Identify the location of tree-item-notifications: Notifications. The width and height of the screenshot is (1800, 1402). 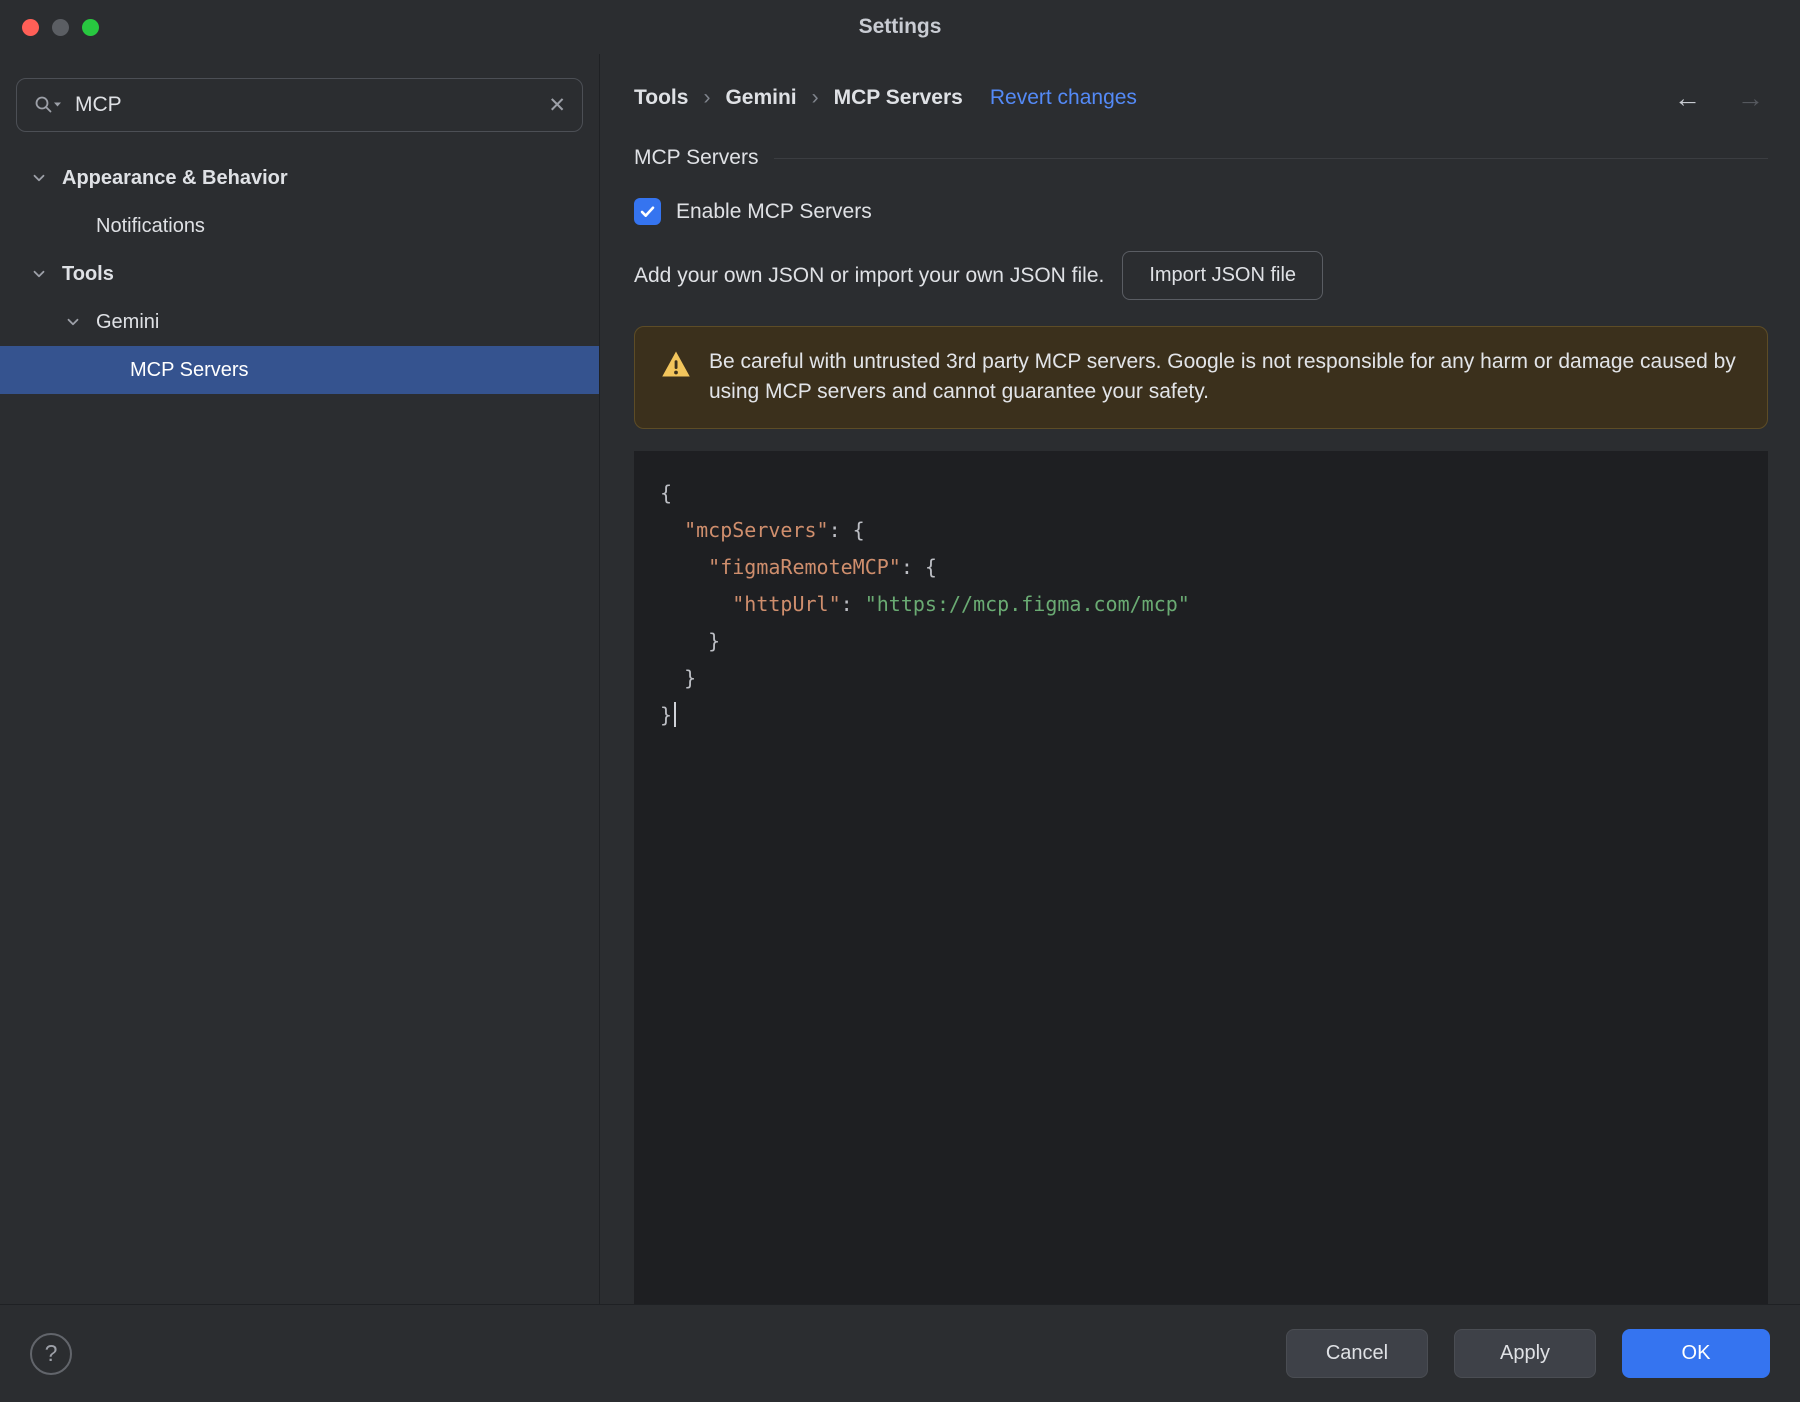
(299, 226).